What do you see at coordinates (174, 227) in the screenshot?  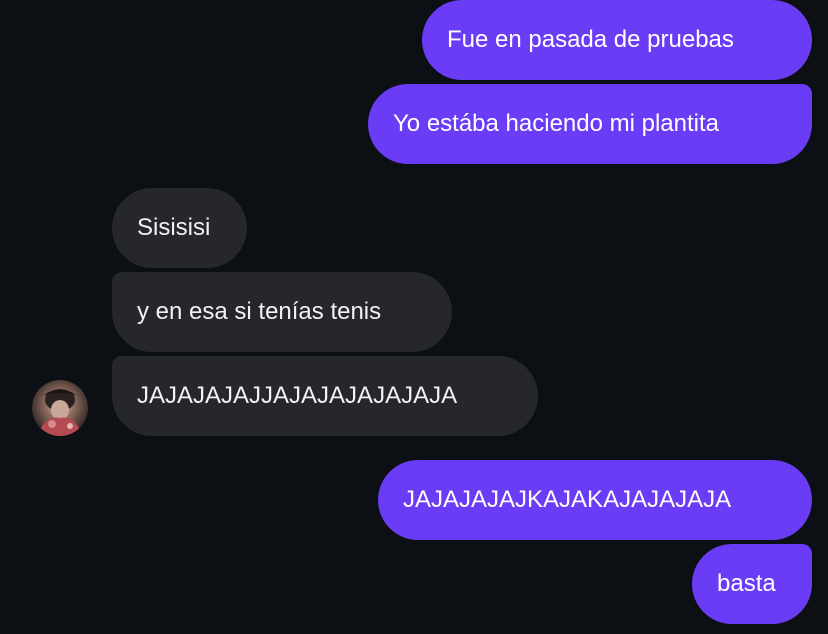 I see `message-text: Sisisisi` at bounding box center [174, 227].